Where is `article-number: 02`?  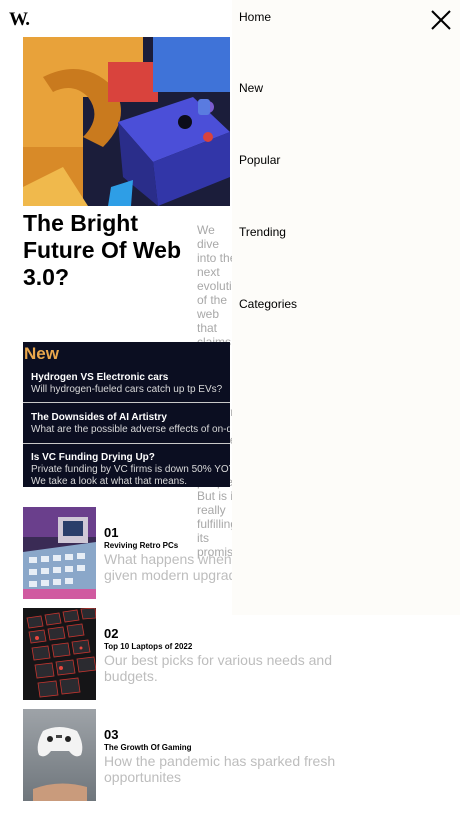
article-number: 02 is located at coordinates (111, 633).